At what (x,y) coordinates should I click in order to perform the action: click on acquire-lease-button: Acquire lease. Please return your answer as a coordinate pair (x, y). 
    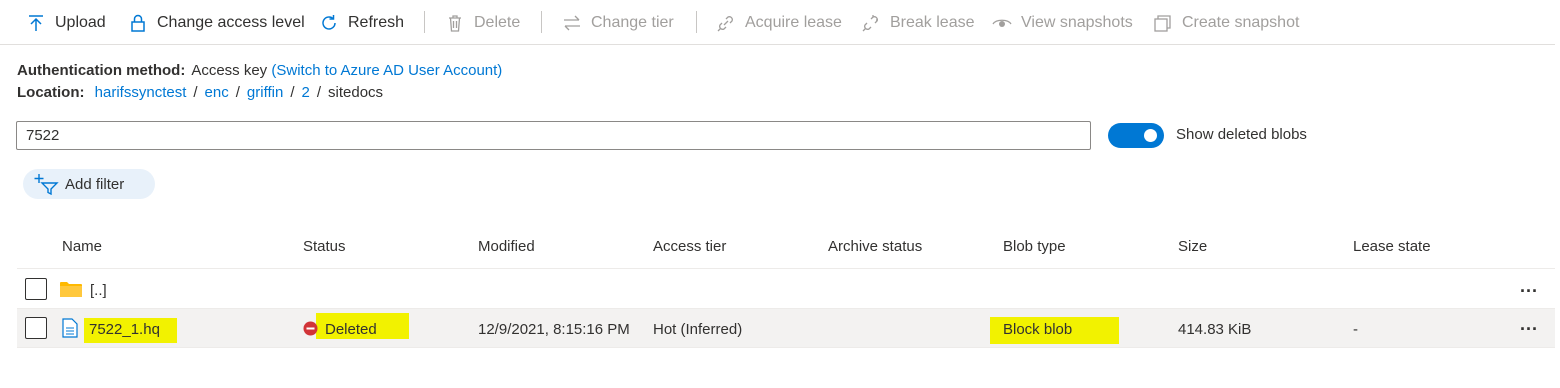
    Looking at the image, I should click on (779, 23).